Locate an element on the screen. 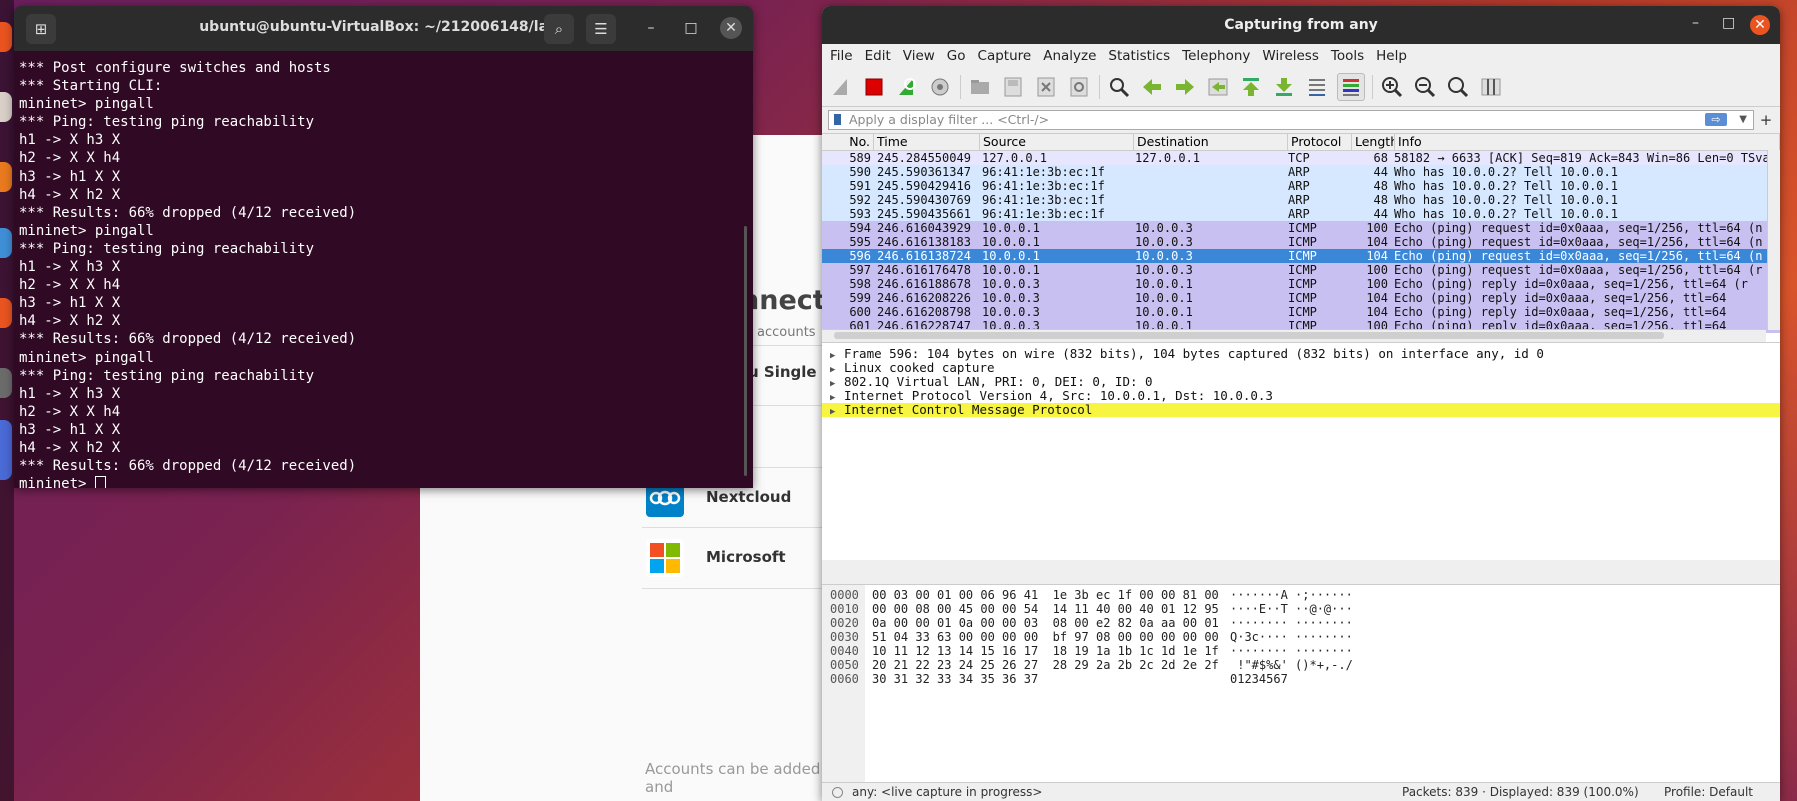 The width and height of the screenshot is (1797, 801). column-header-time: Time is located at coordinates (927, 142).